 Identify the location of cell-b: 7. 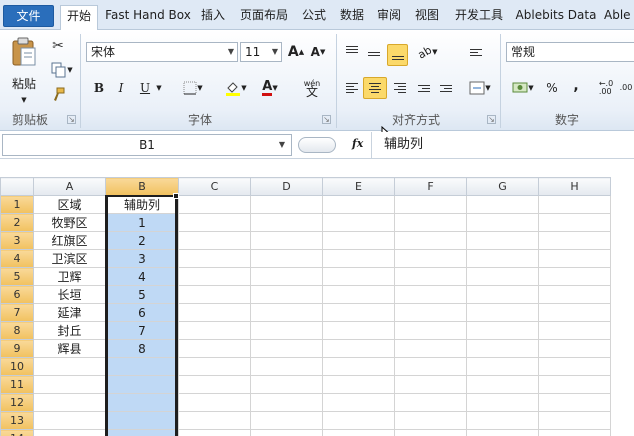
(142, 330).